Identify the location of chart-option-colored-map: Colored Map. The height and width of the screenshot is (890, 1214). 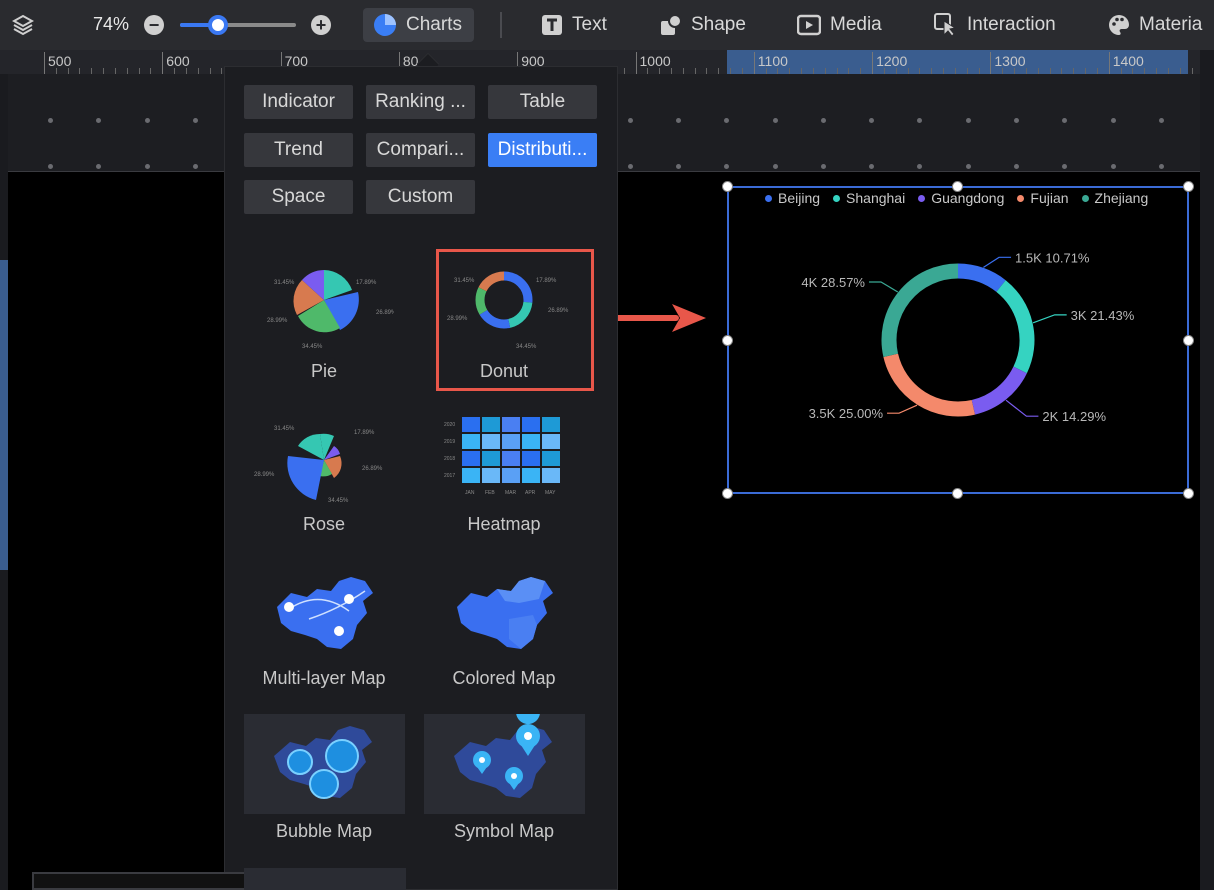
(504, 630).